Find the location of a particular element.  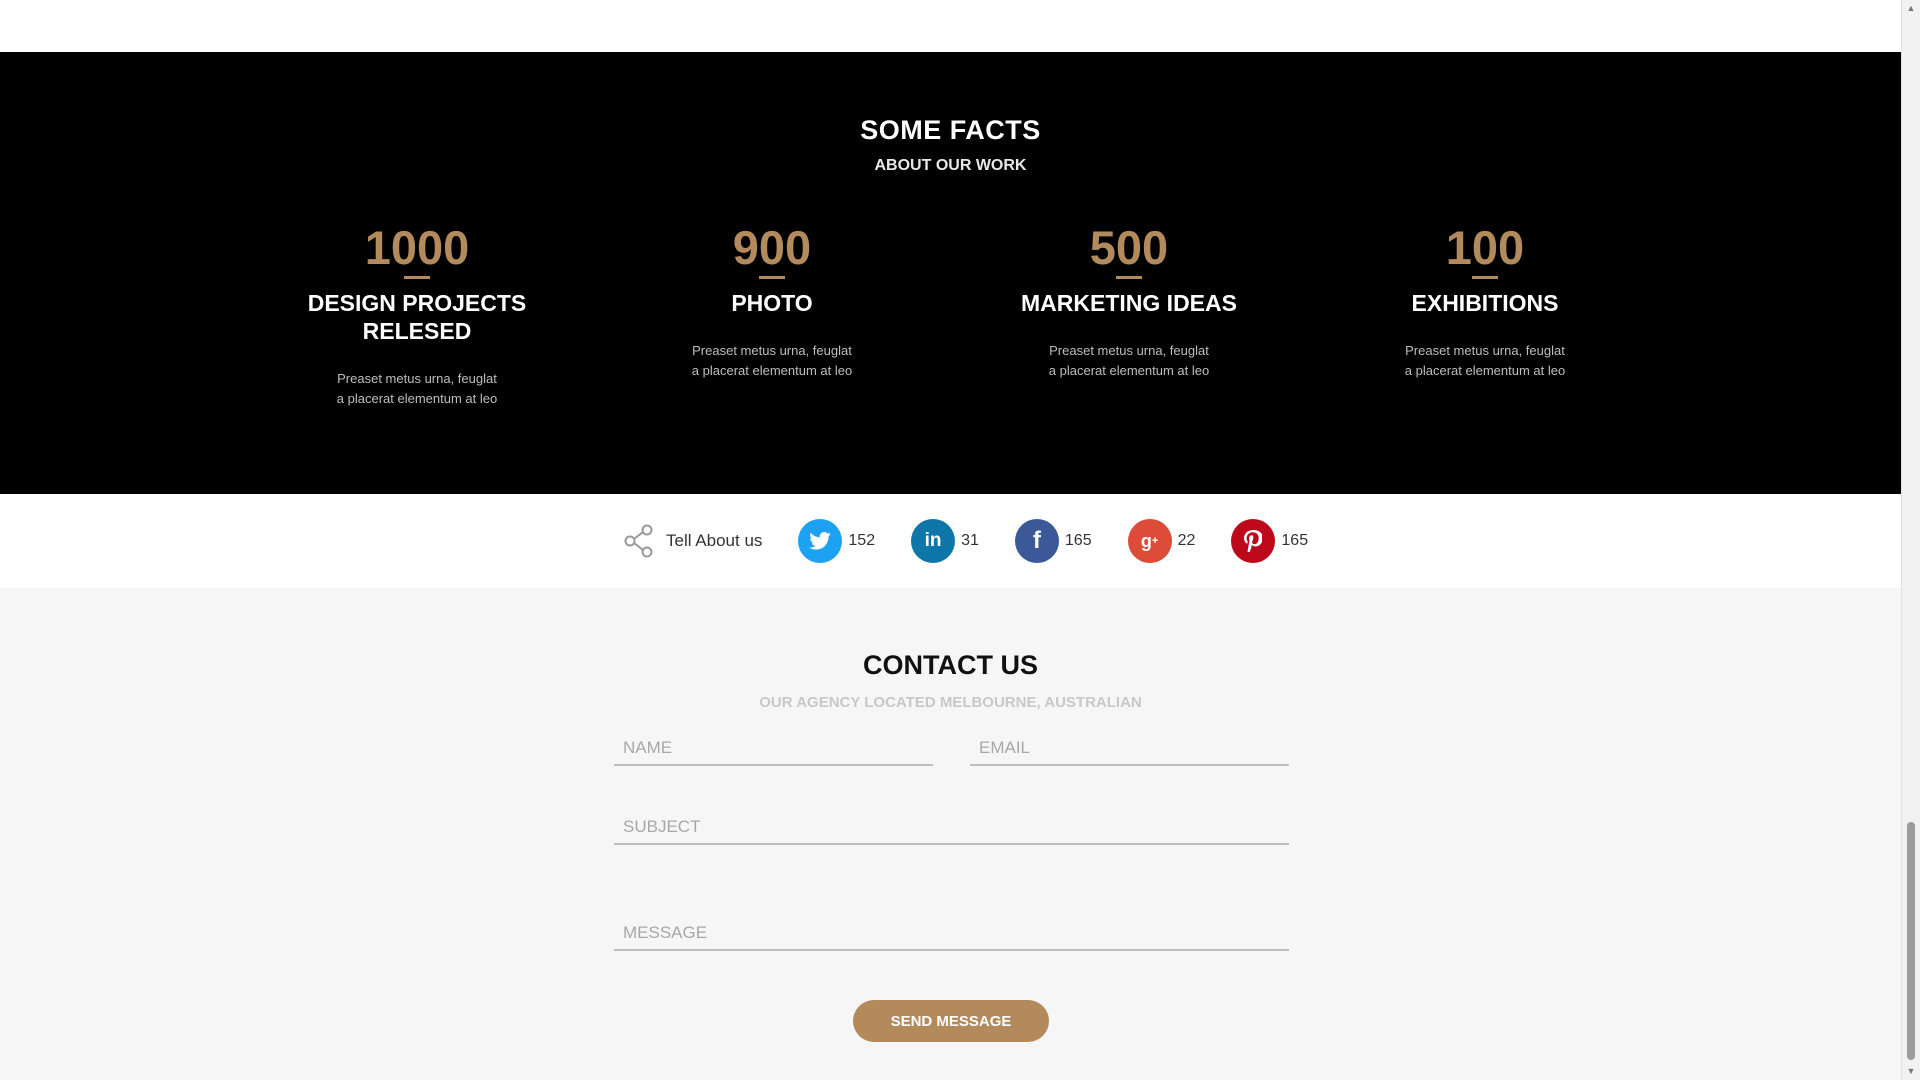

fact-label-line: MARKETING IDEAS is located at coordinates (1129, 303).